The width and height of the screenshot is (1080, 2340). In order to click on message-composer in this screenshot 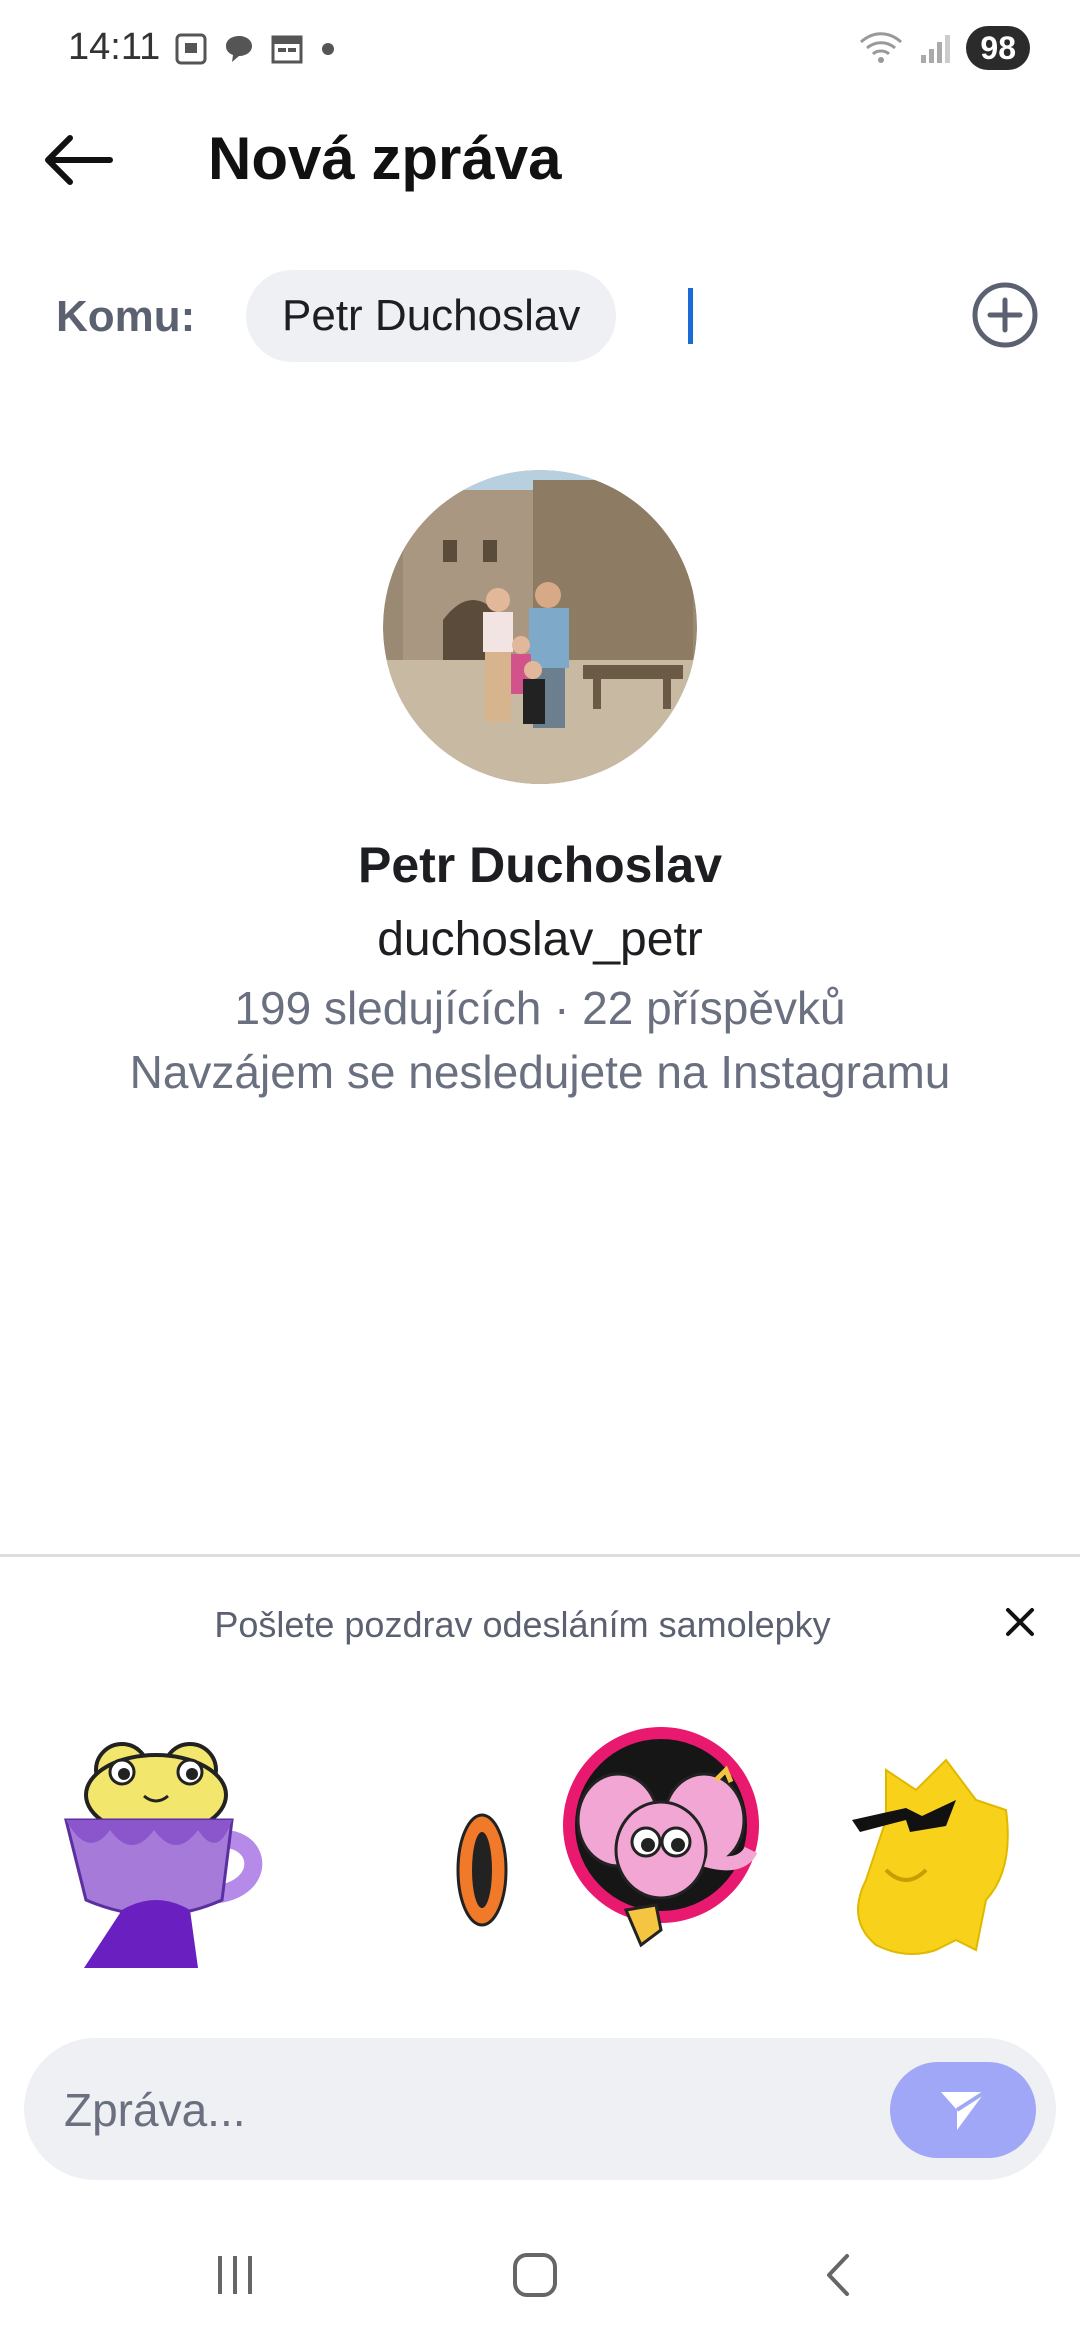, I will do `click(540, 2110)`.